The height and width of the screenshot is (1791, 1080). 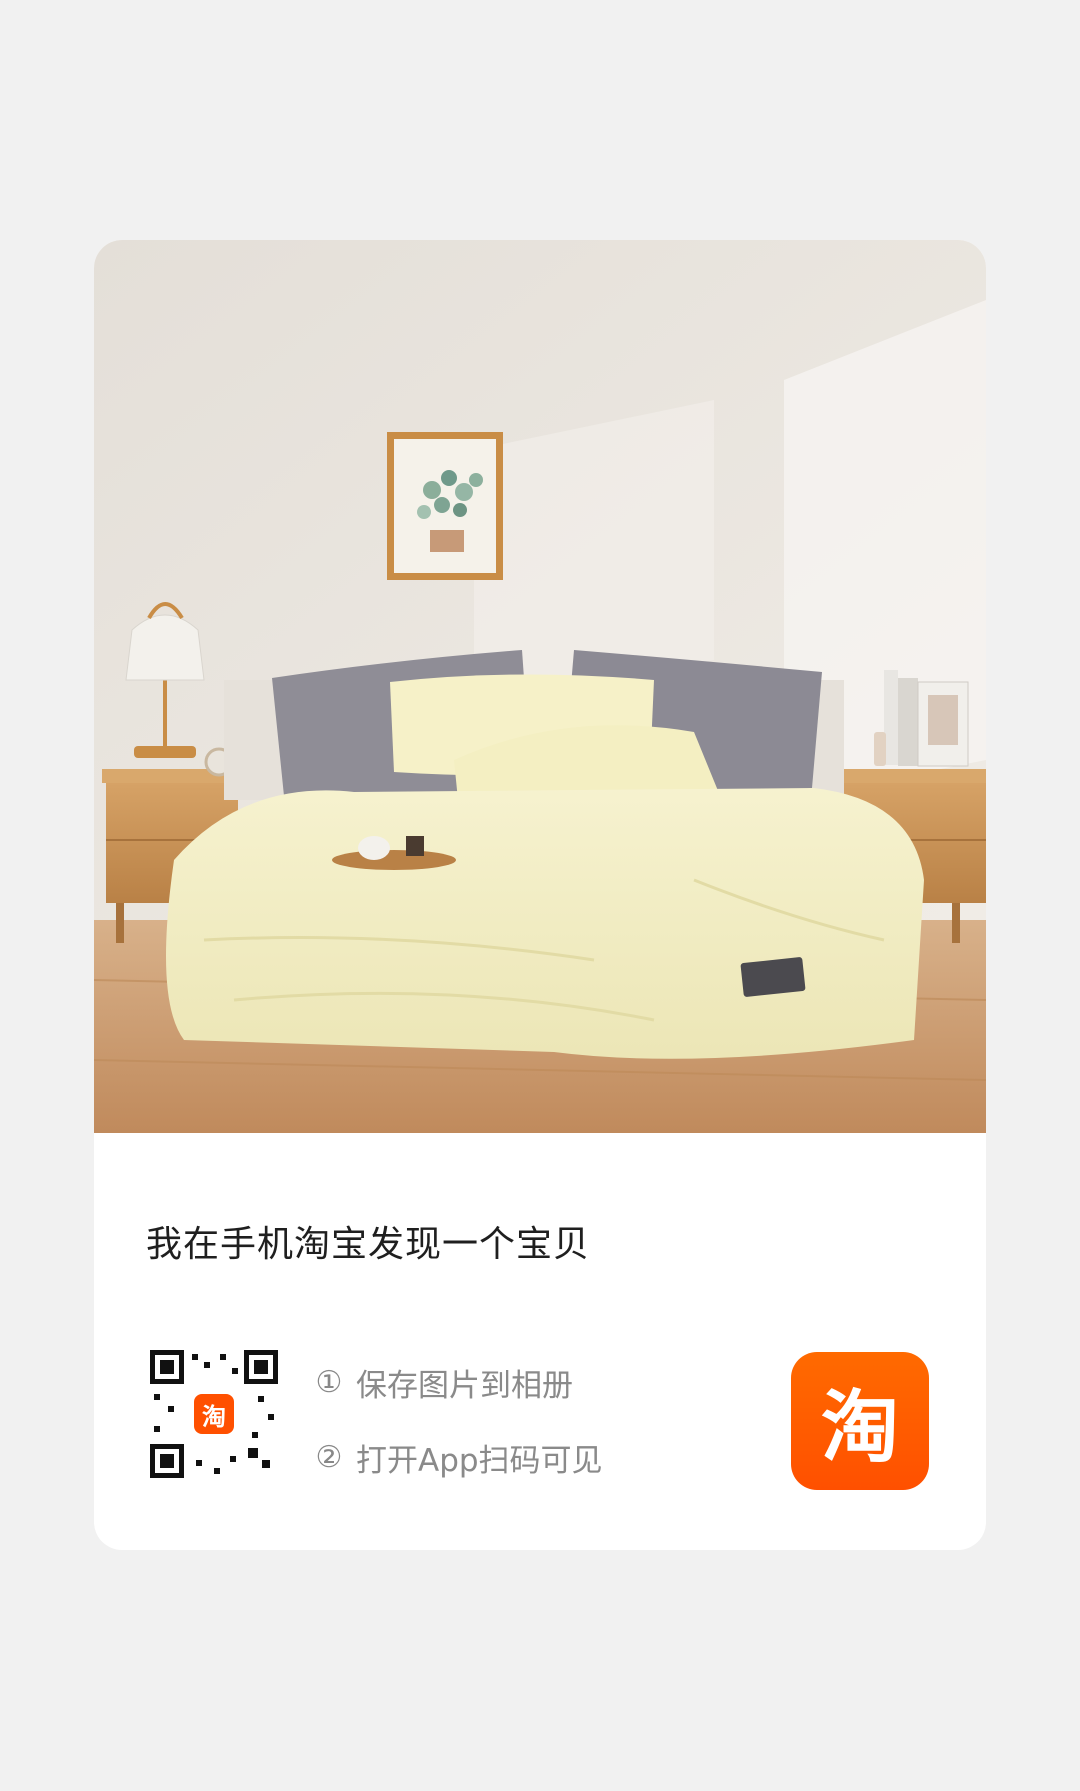 What do you see at coordinates (329, 1457) in the screenshot?
I see `step-number: ②` at bounding box center [329, 1457].